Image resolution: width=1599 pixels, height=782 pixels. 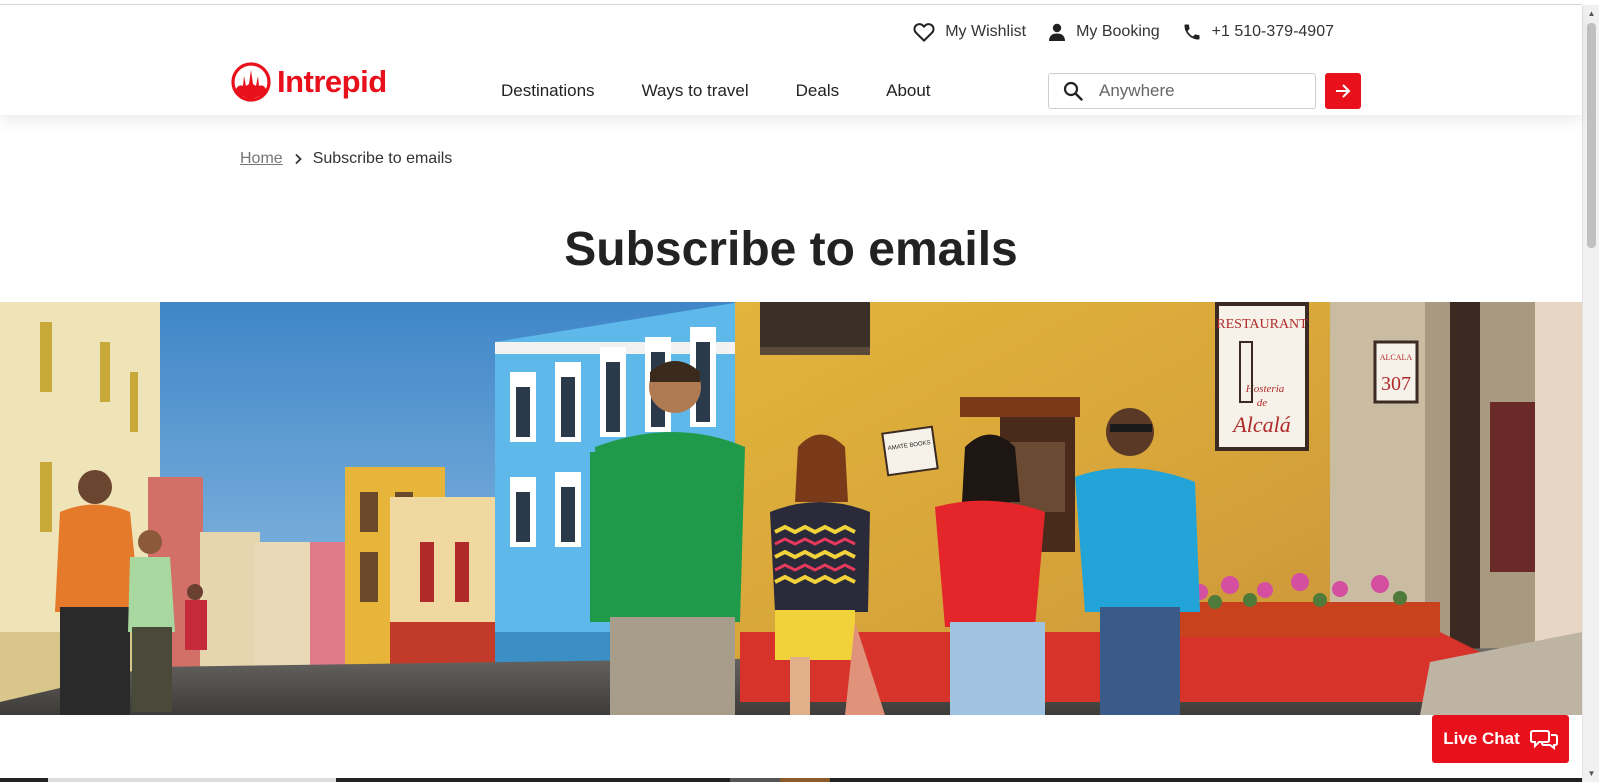 What do you see at coordinates (791, 780) in the screenshot?
I see `next-section-strip` at bounding box center [791, 780].